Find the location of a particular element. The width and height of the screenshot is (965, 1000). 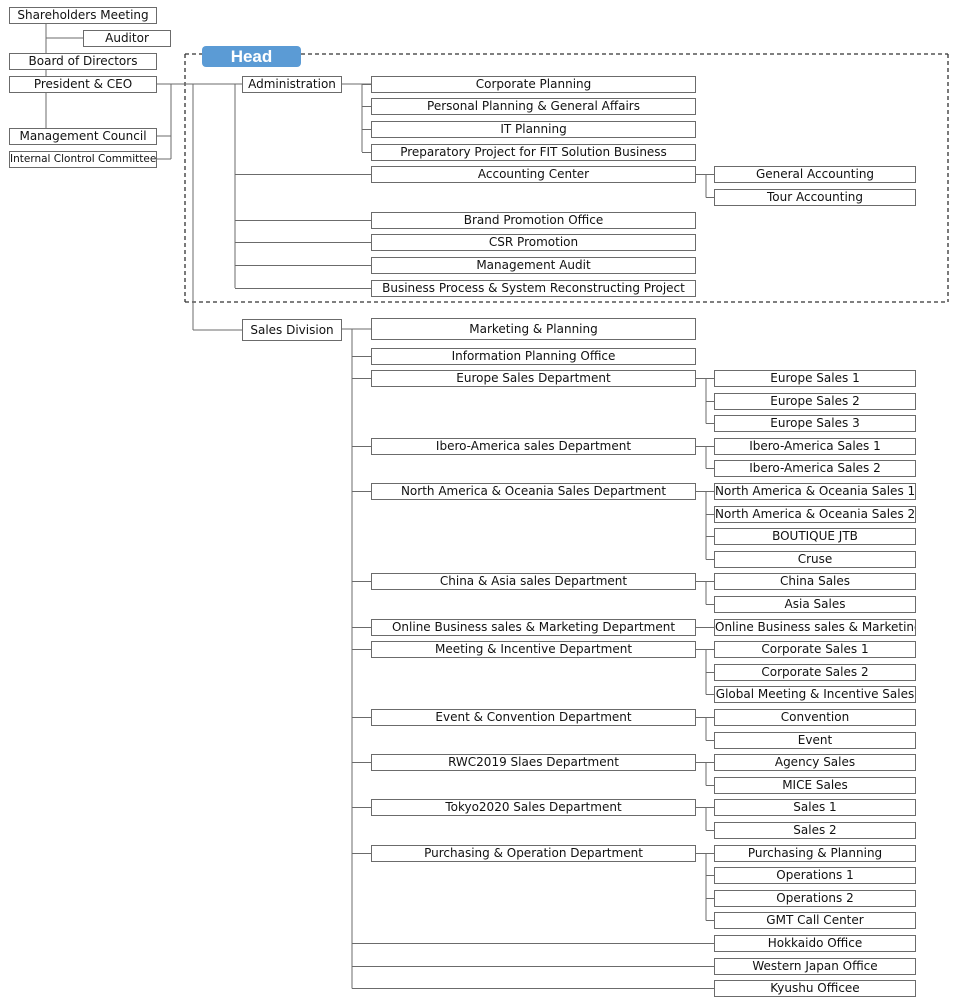

department-box: Ibero-America sales Department is located at coordinates (533, 446).